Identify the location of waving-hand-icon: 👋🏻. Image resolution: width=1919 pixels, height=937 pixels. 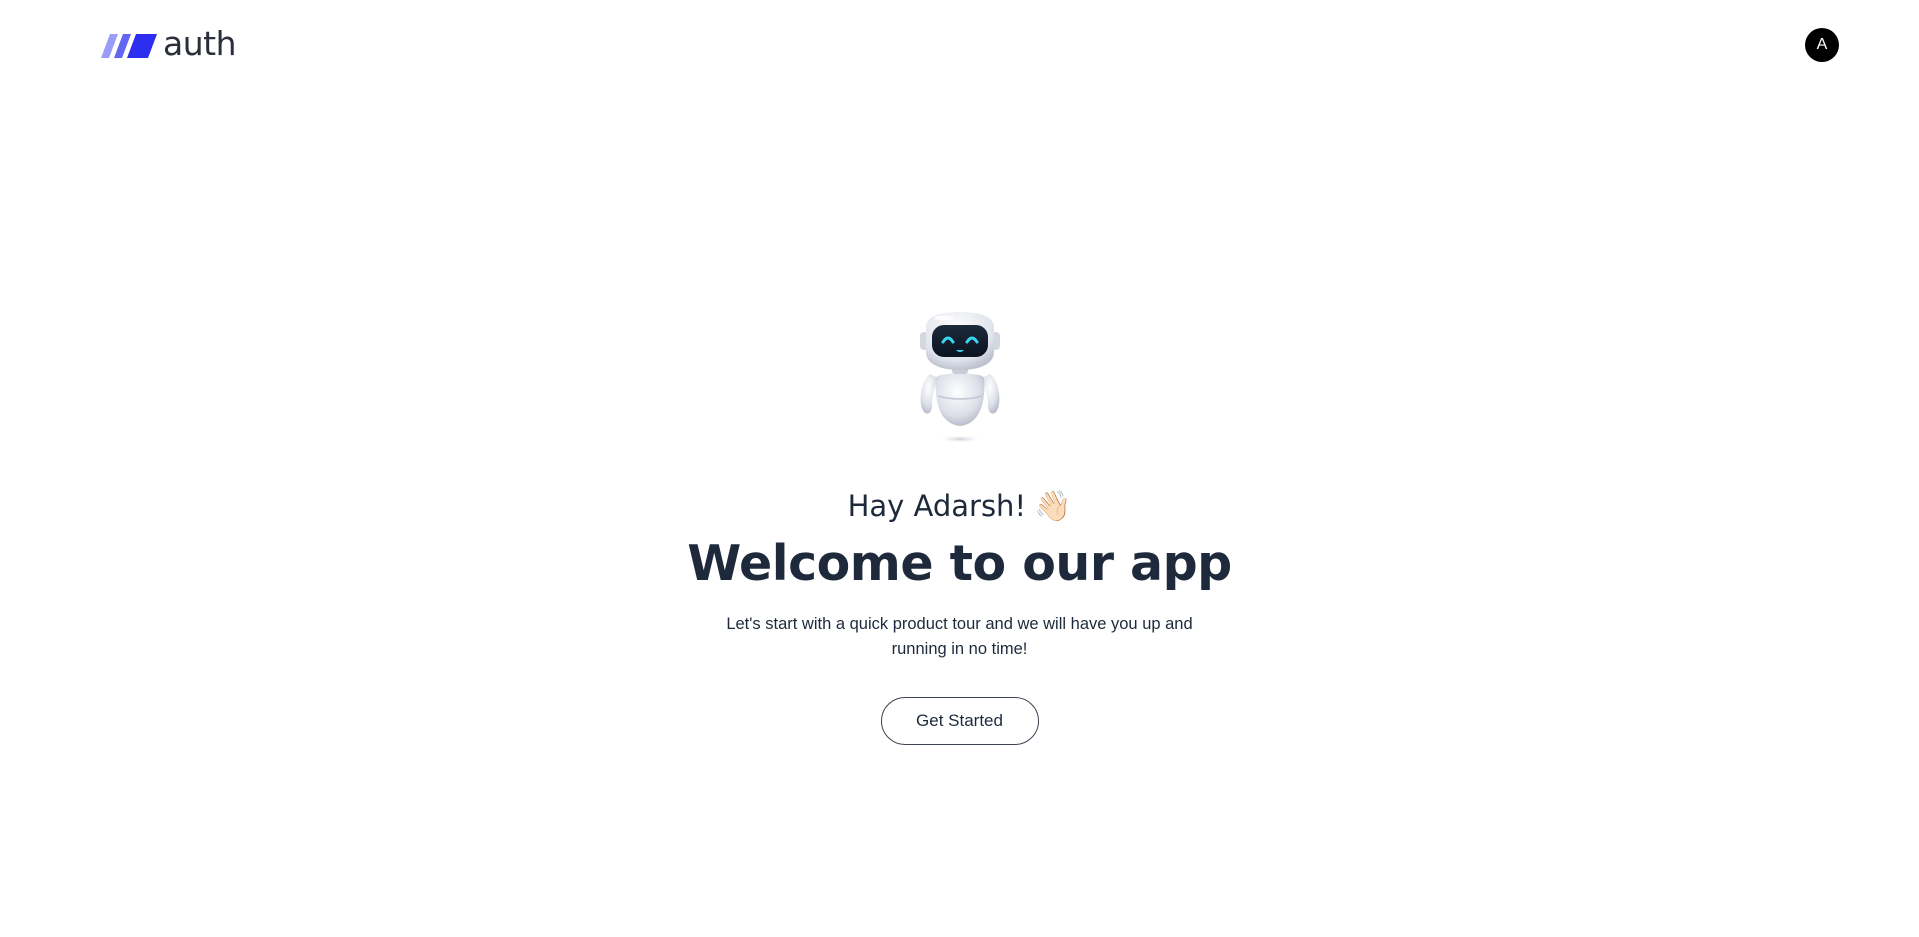
(1053, 506).